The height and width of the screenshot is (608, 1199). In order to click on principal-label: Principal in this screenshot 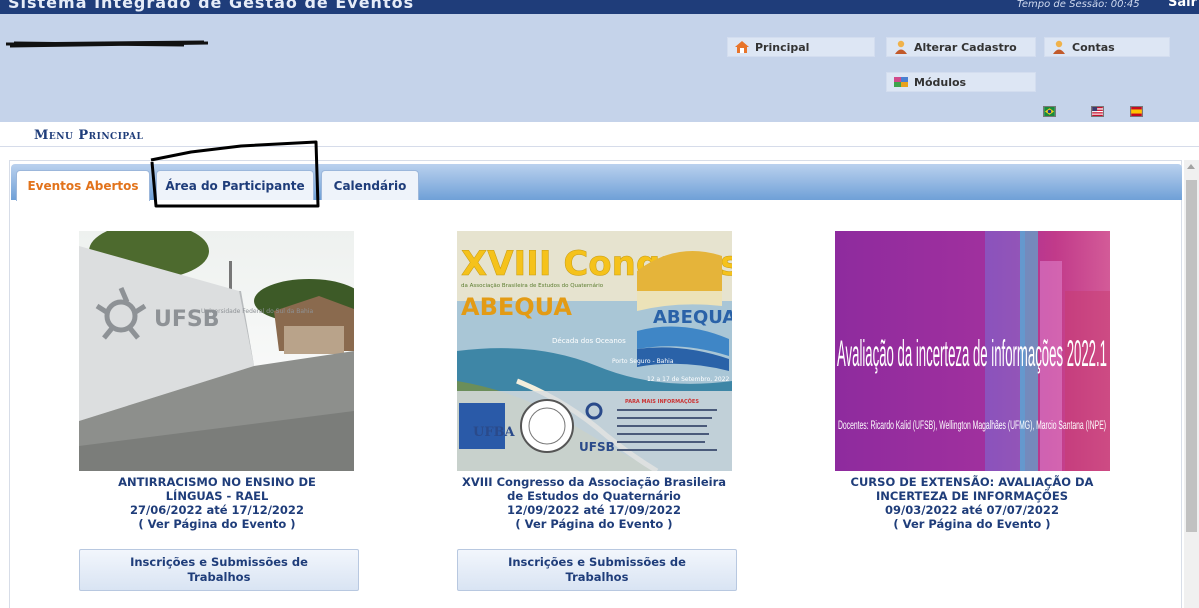, I will do `click(782, 47)`.